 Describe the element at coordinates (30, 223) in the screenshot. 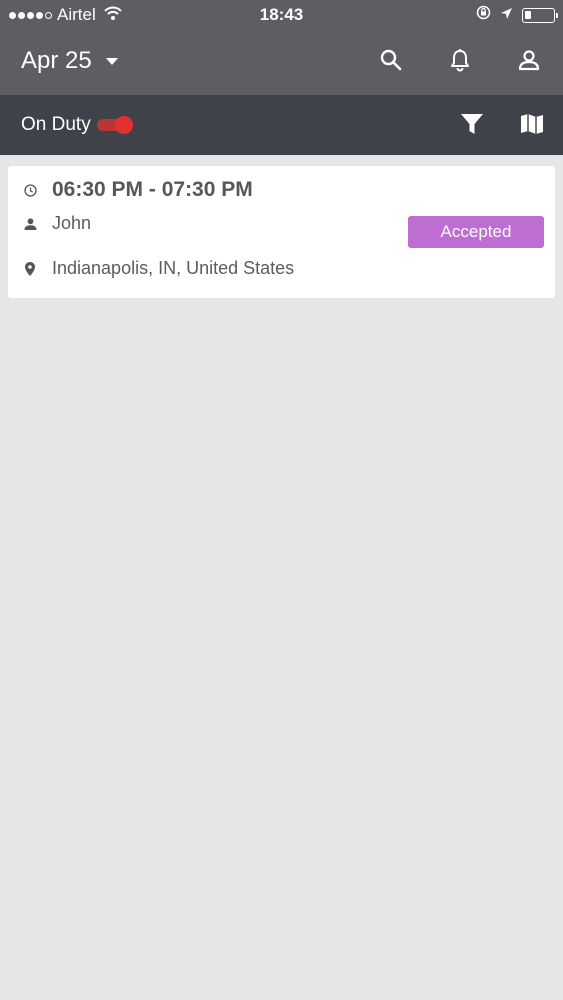

I see `person-icon` at that location.